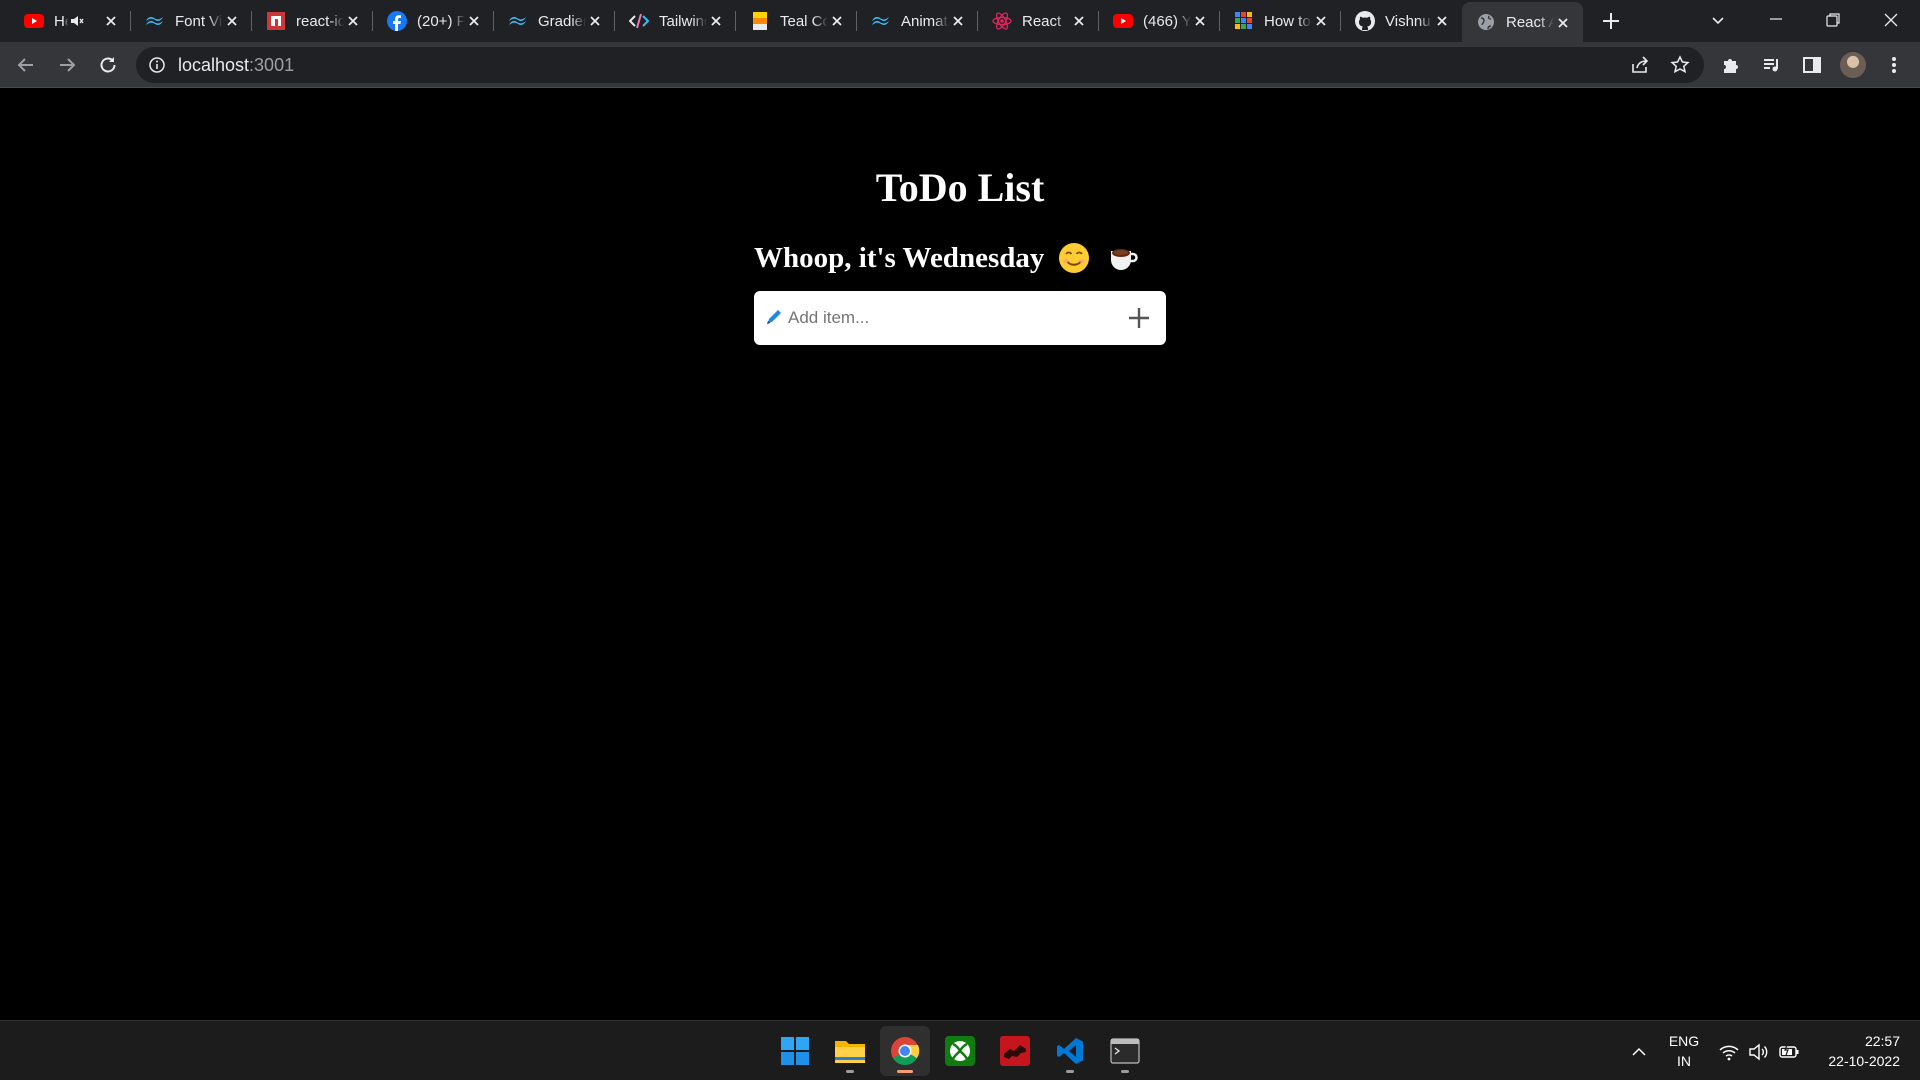 This screenshot has height=1080, width=1920. What do you see at coordinates (157, 65) in the screenshot?
I see `site-info-icon` at bounding box center [157, 65].